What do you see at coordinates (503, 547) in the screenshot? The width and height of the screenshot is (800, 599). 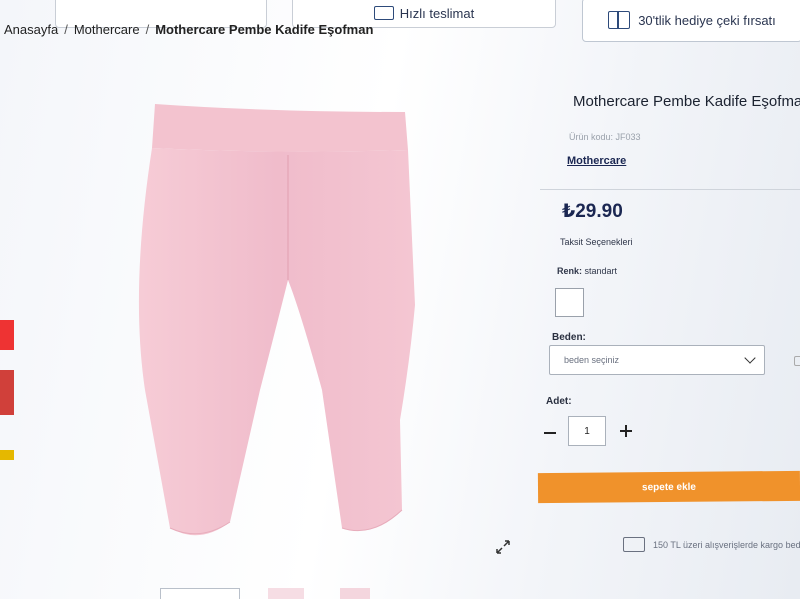 I see `expand-icon` at bounding box center [503, 547].